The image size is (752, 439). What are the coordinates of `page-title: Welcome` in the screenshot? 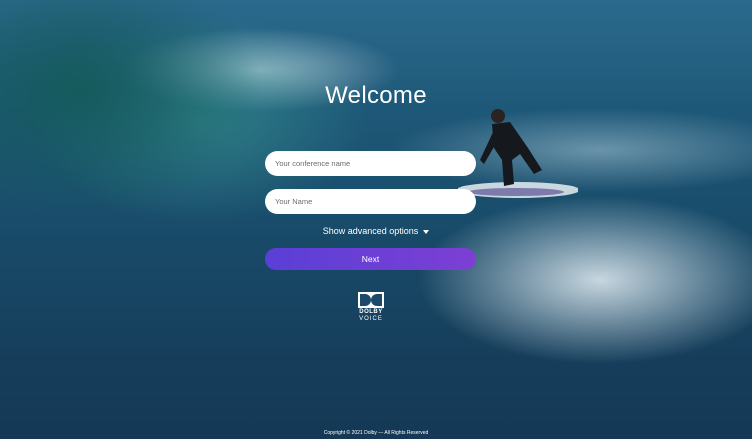 It's located at (376, 95).